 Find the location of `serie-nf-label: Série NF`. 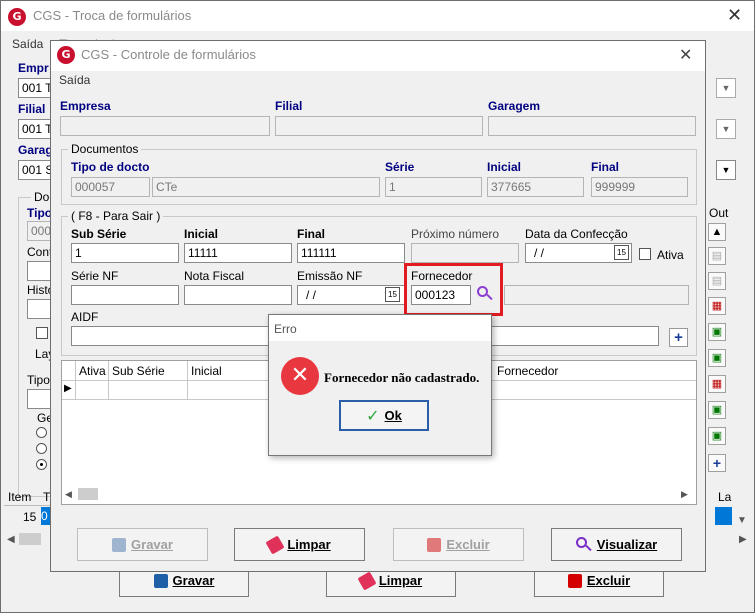

serie-nf-label: Série NF is located at coordinates (95, 276).